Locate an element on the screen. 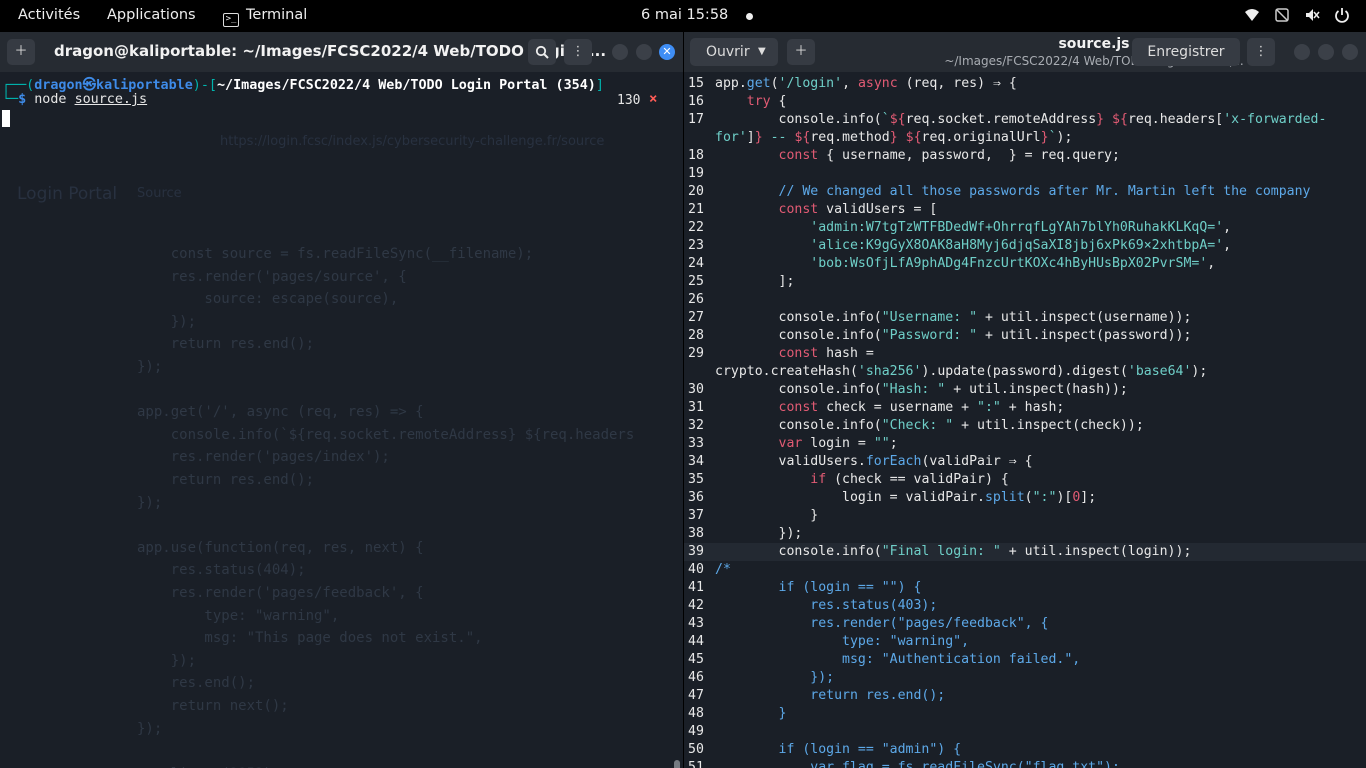 The width and height of the screenshot is (1366, 768). code-line: 21 const validUsers = [ is located at coordinates (1025, 210).